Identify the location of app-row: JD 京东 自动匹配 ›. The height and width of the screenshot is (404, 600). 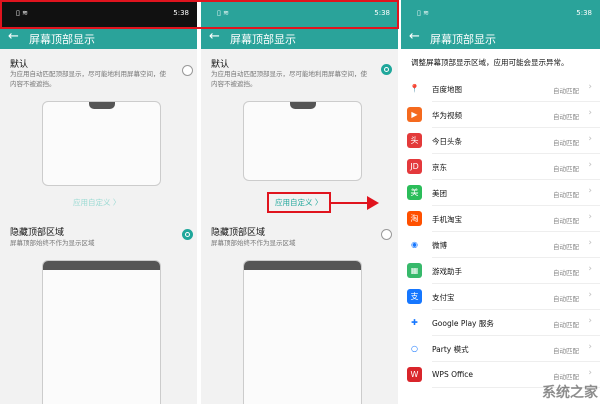
(500, 167).